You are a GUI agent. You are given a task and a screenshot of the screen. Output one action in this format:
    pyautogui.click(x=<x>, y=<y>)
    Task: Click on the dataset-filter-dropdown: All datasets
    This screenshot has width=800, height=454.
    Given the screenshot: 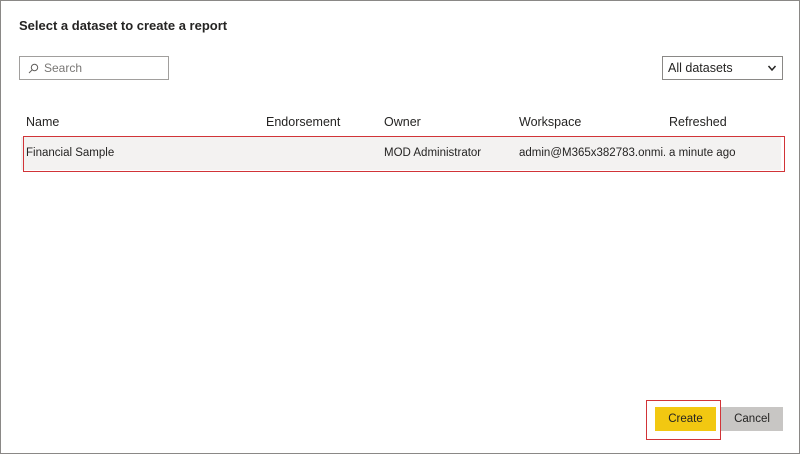 What is the action you would take?
    pyautogui.click(x=722, y=68)
    